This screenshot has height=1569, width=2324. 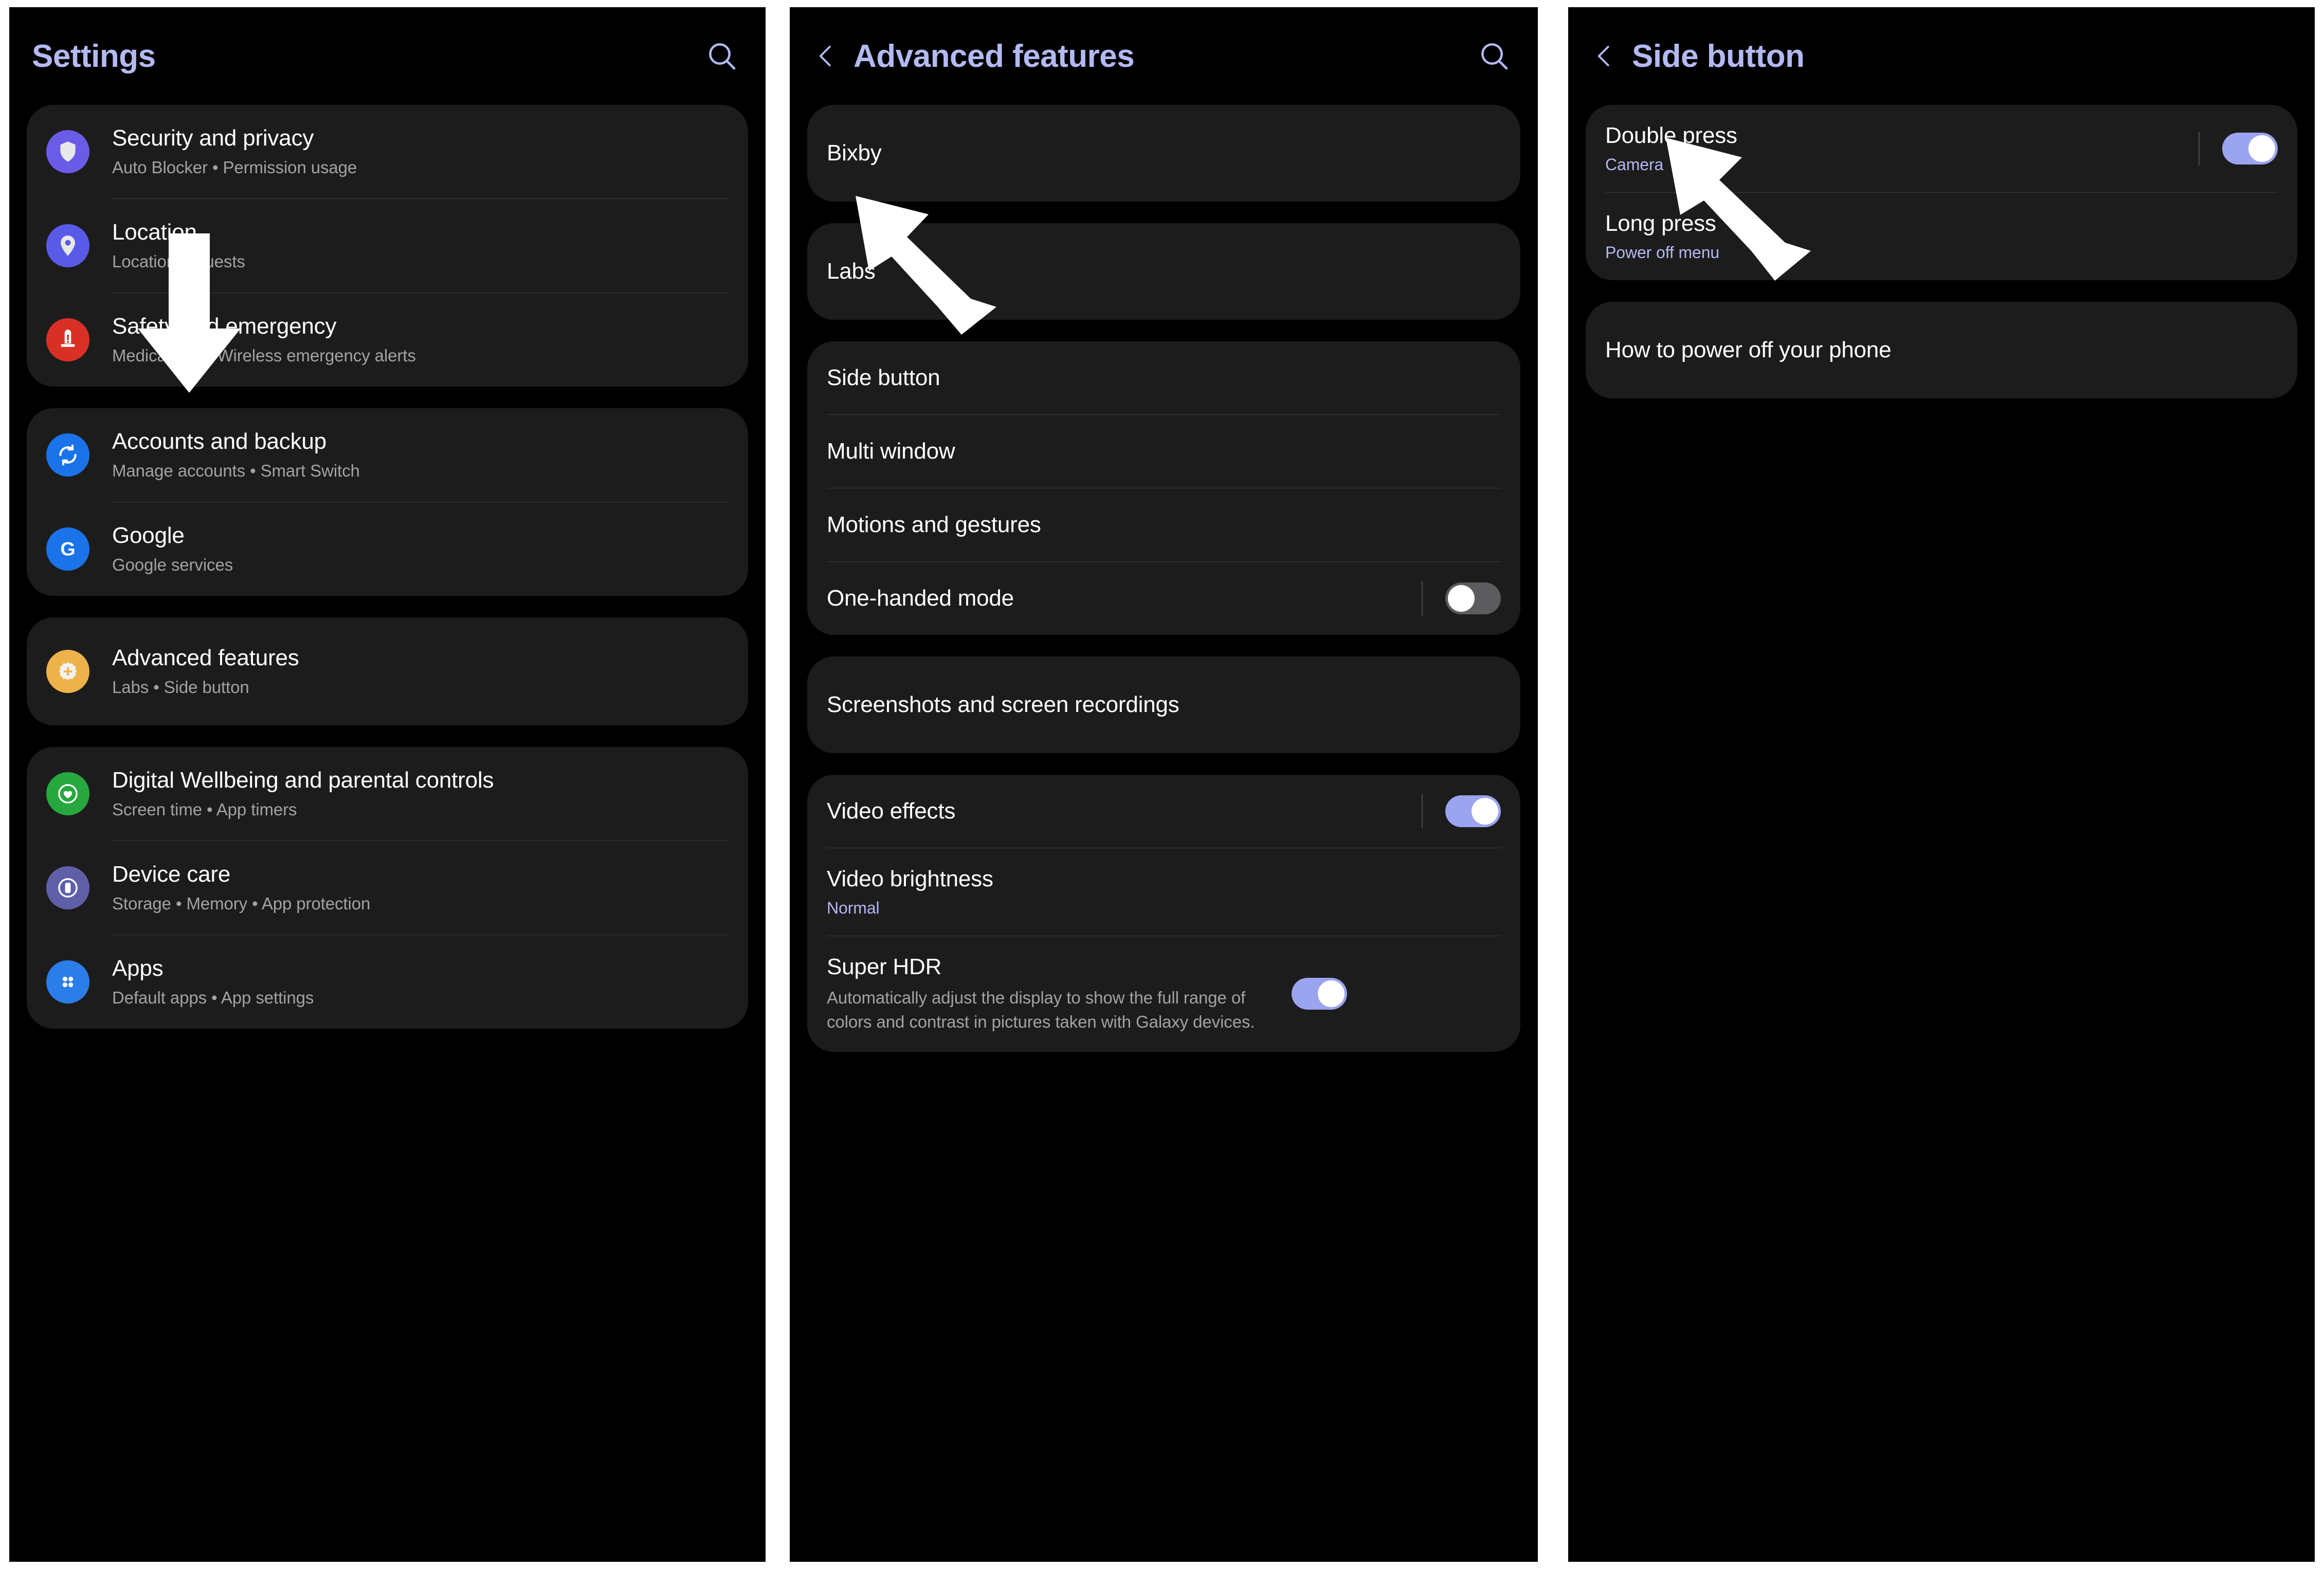 What do you see at coordinates (172, 565) in the screenshot?
I see `item-subtitle: Google services` at bounding box center [172, 565].